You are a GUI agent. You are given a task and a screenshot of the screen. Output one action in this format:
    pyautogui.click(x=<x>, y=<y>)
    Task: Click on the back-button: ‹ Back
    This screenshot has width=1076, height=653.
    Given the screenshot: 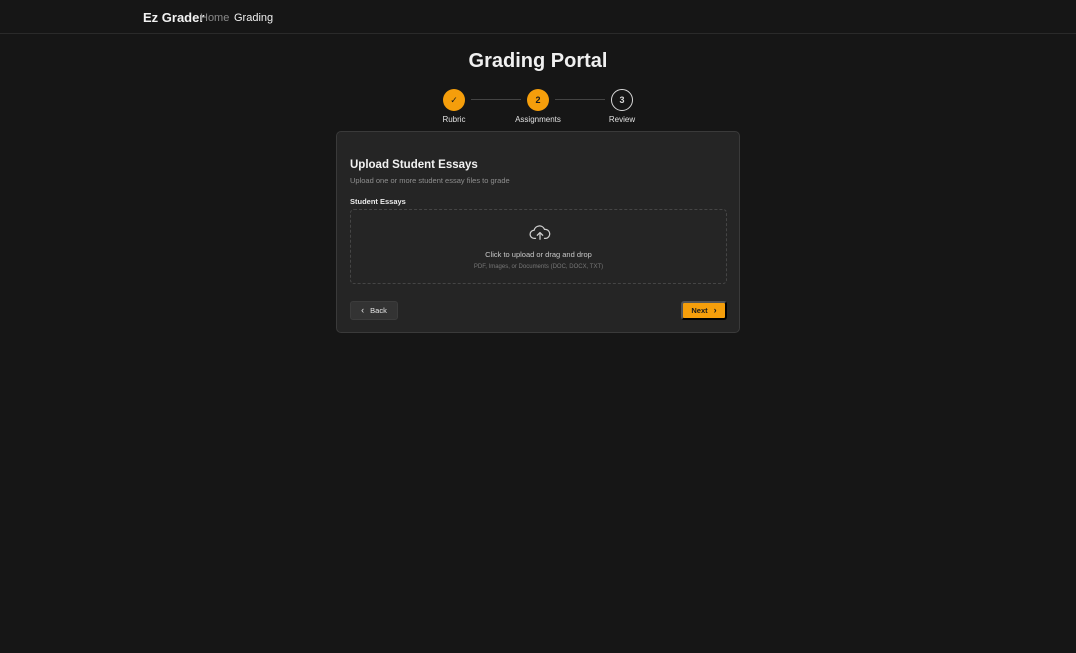 What is the action you would take?
    pyautogui.click(x=374, y=310)
    